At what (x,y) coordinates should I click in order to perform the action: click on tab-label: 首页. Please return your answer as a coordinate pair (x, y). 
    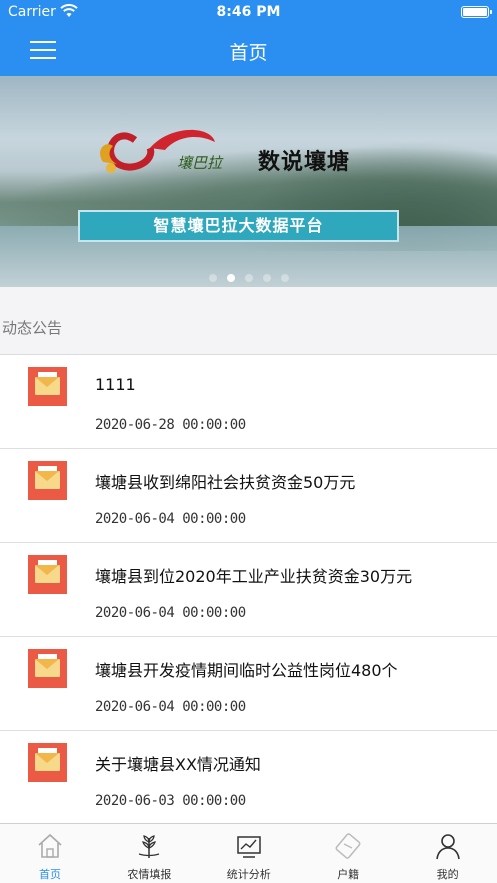
    Looking at the image, I should click on (50, 874).